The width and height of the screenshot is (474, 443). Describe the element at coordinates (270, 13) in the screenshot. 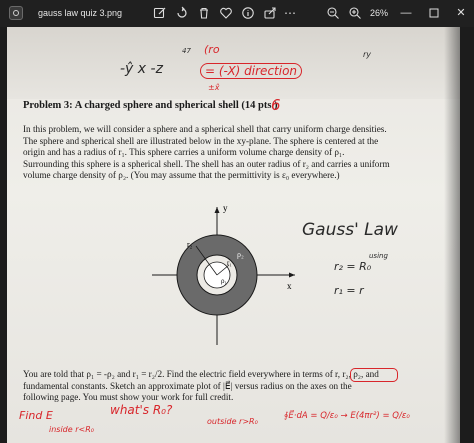

I see `share-icon` at that location.